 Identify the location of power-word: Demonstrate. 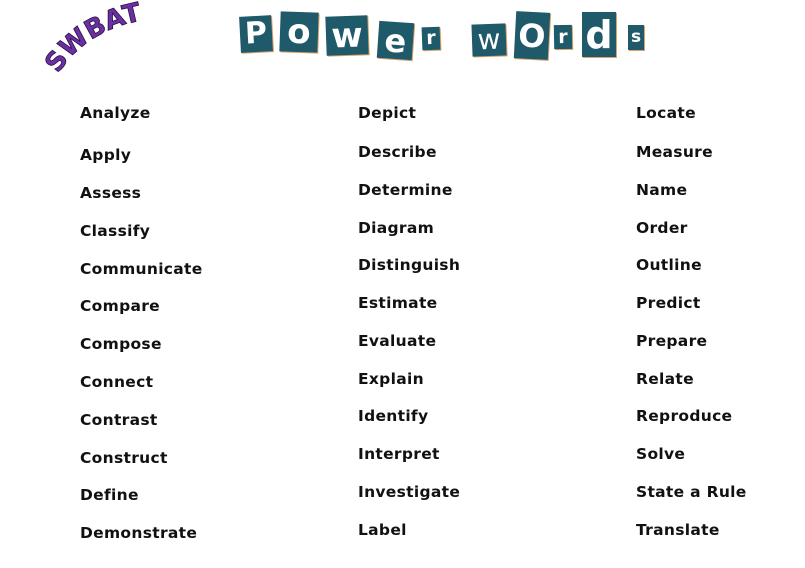
(139, 533).